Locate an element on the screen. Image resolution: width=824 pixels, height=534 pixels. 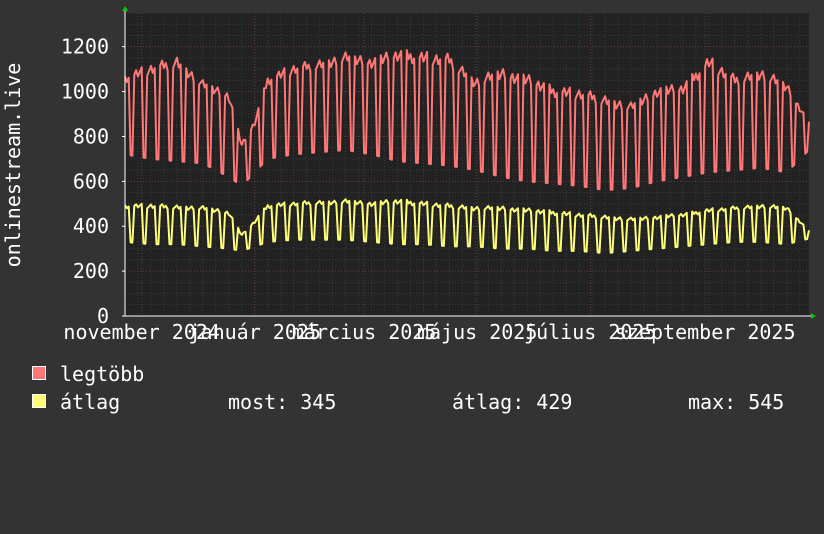
y-tick-label: 400 is located at coordinates (91, 226).